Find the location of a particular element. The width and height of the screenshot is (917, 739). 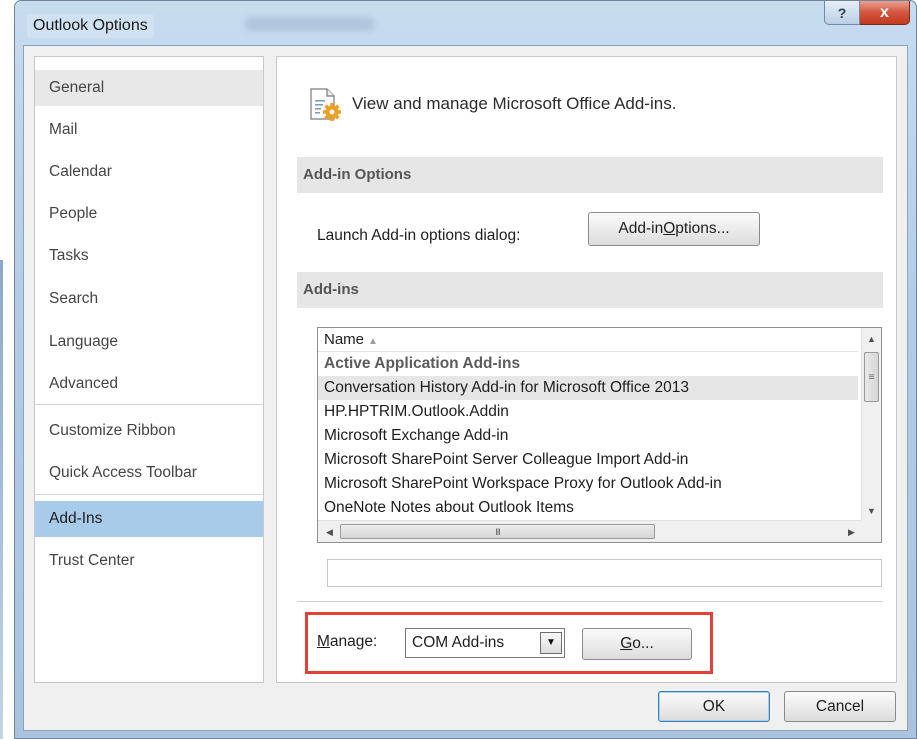

nav-item-advanced: Advanced is located at coordinates (149, 384).